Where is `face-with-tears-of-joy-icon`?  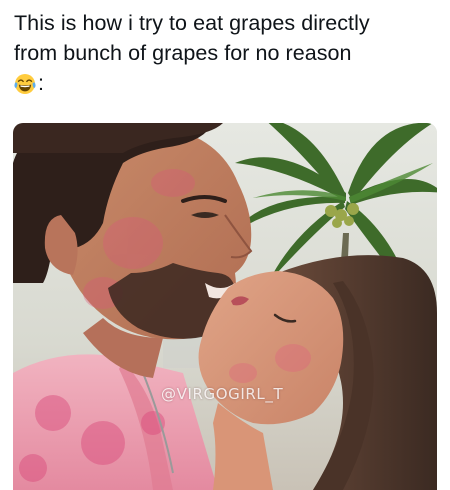
face-with-tears-of-joy-icon is located at coordinates (25, 84).